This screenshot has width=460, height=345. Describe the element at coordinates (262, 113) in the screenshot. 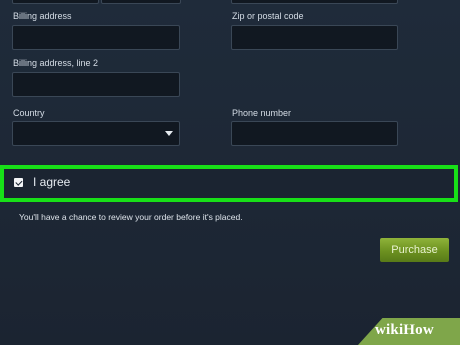

I see `phone-number-label: Phone number` at that location.